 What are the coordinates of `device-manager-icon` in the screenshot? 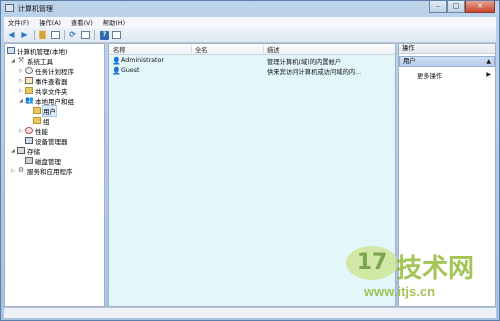 It's located at (29, 140).